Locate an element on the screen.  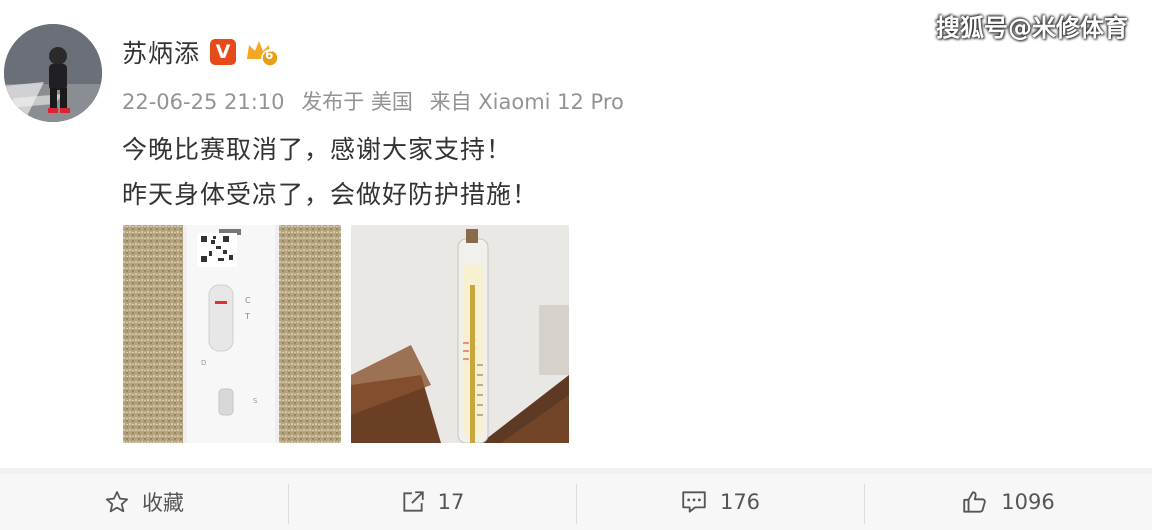
share-count: 17 is located at coordinates (451, 502).